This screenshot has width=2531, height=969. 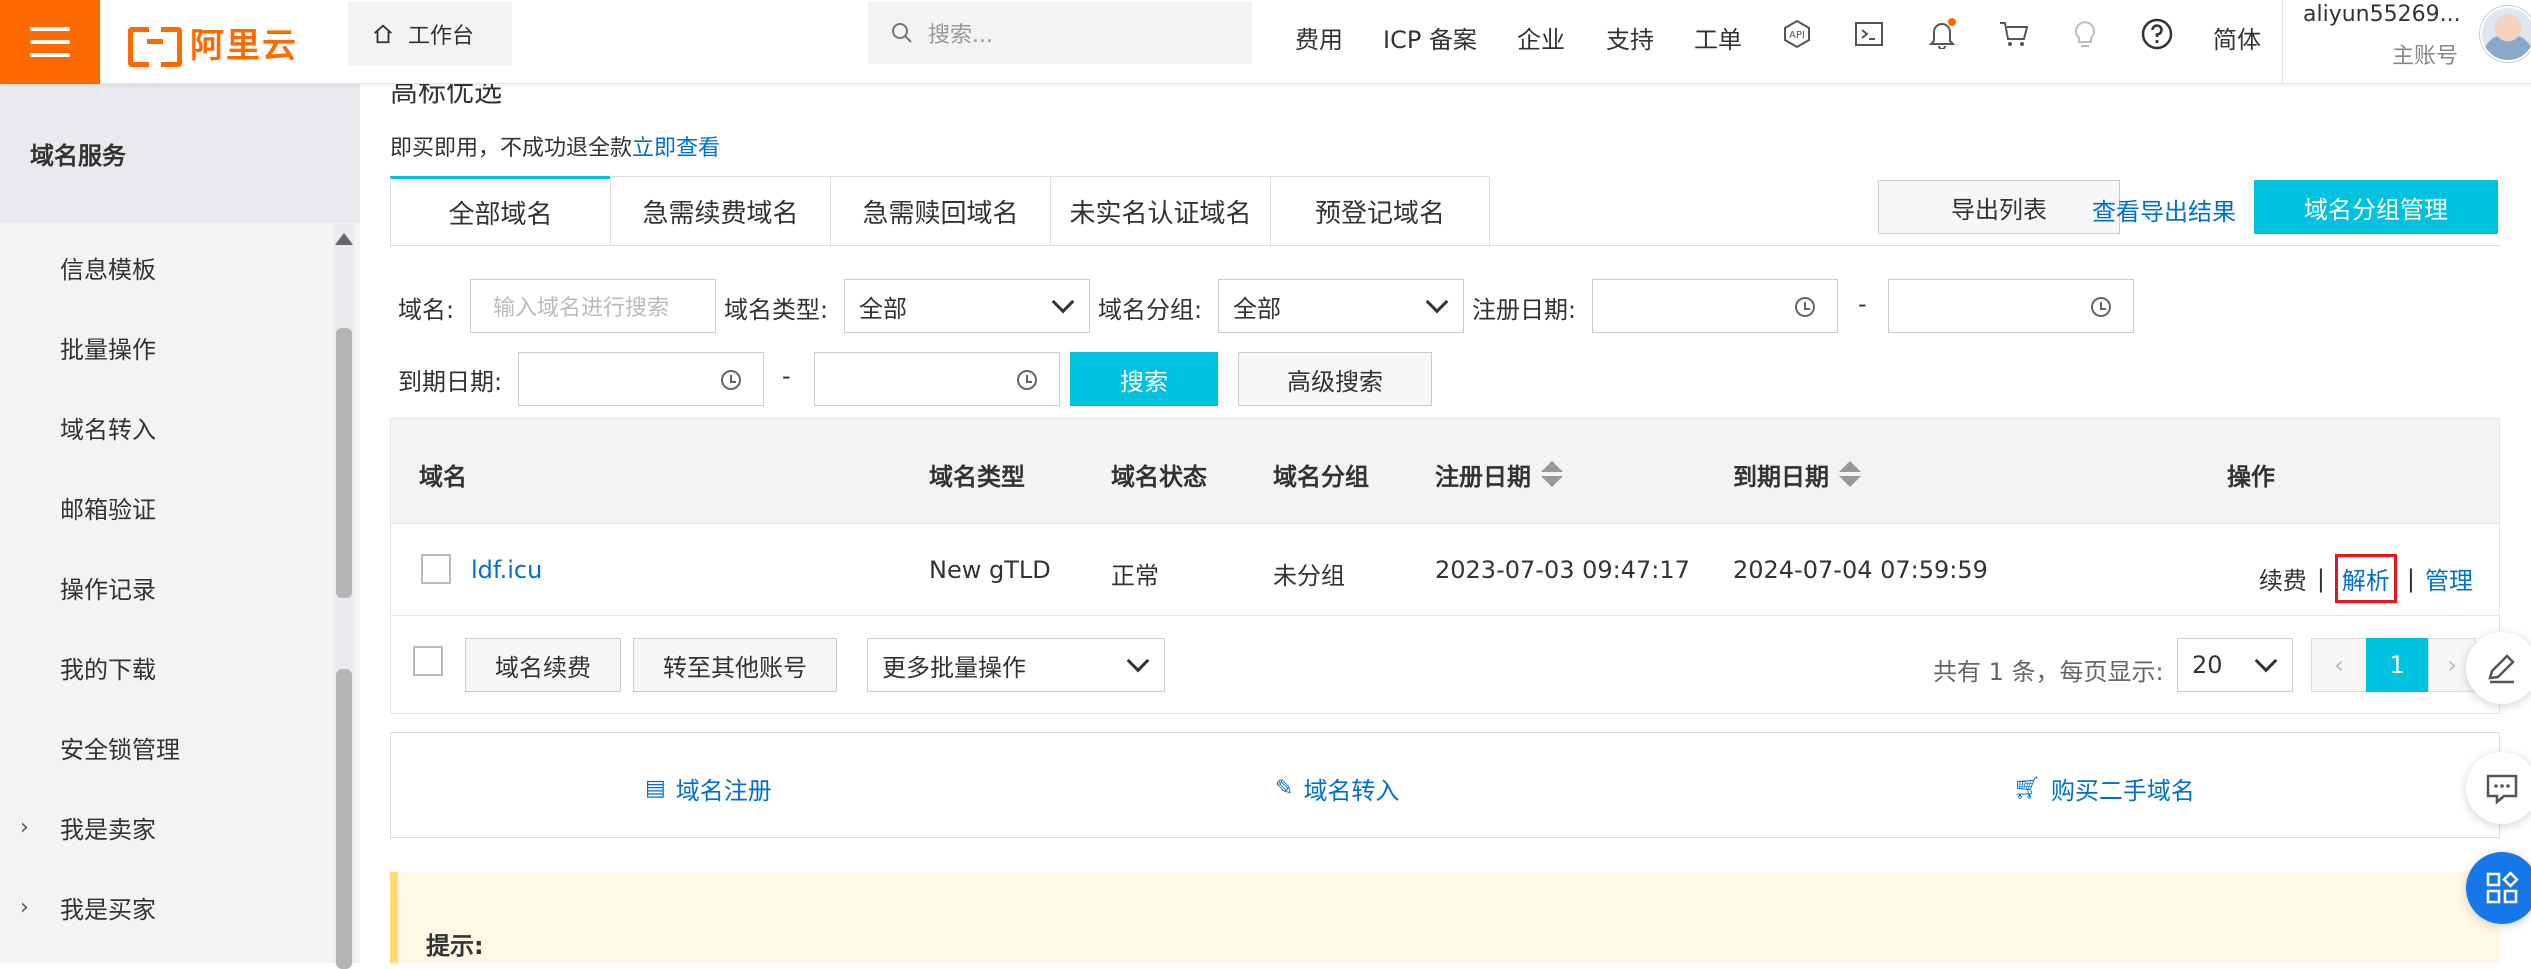 I want to click on search-button: 搜索, so click(x=1144, y=379).